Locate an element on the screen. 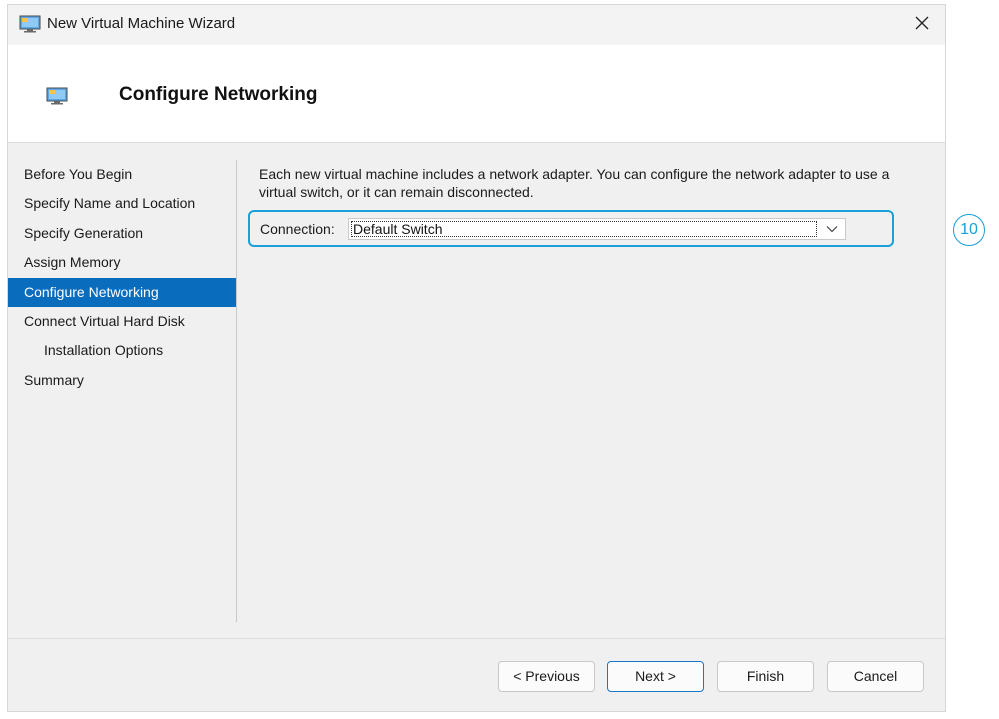 The image size is (999, 719). sidebar-divider is located at coordinates (236, 391).